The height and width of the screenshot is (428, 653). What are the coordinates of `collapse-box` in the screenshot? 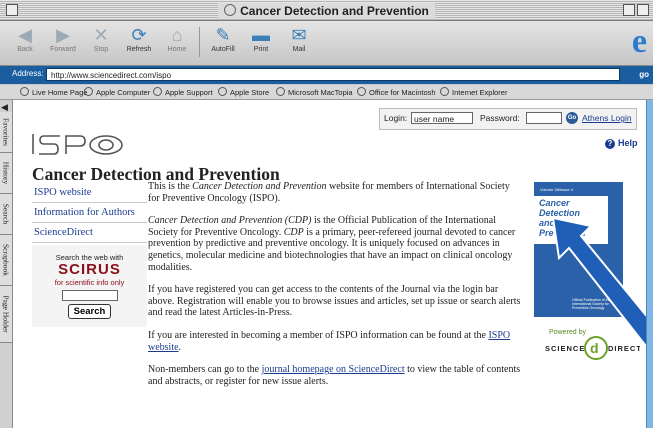 It's located at (643, 10).